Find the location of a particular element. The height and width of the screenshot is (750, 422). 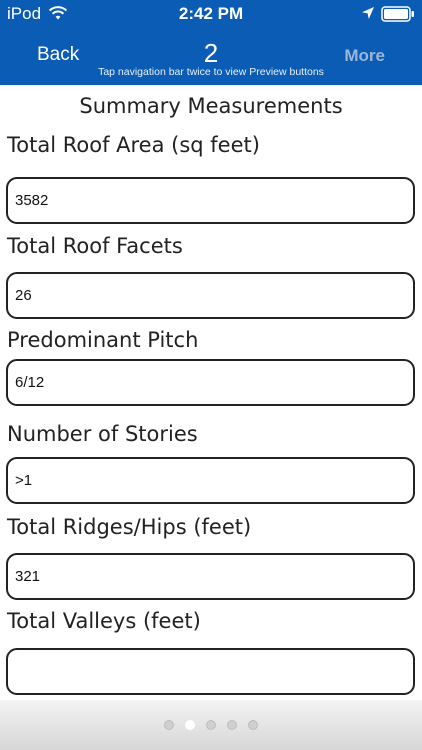

page-control-bar is located at coordinates (211, 725).